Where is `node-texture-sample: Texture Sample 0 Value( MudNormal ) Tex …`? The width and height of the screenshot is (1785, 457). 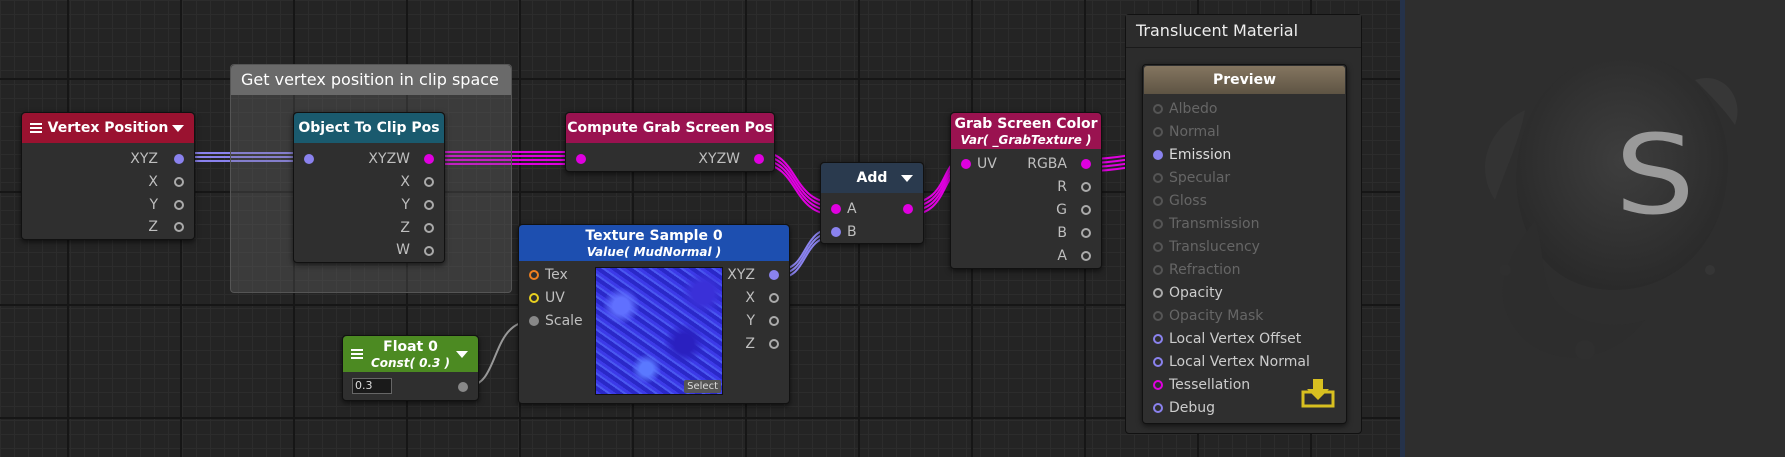 node-texture-sample: Texture Sample 0 Value( MudNormal ) Tex … is located at coordinates (654, 314).